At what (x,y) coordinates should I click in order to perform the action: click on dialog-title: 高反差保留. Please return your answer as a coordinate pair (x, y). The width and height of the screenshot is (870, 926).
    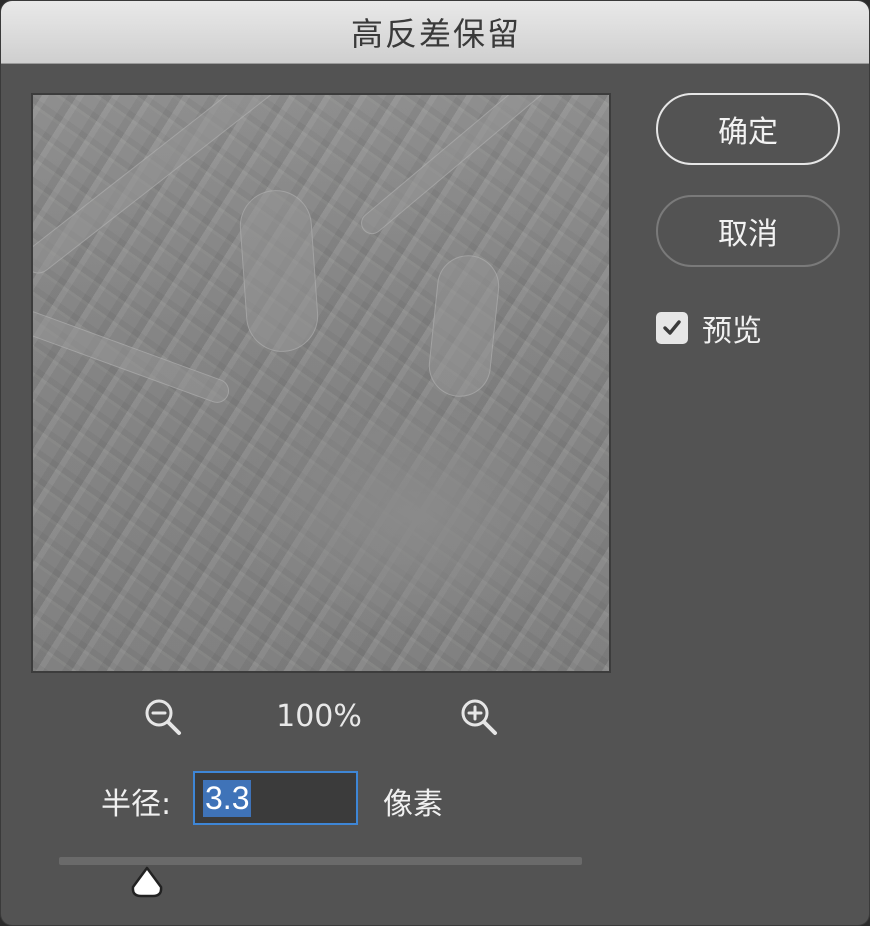
    Looking at the image, I should click on (435, 34).